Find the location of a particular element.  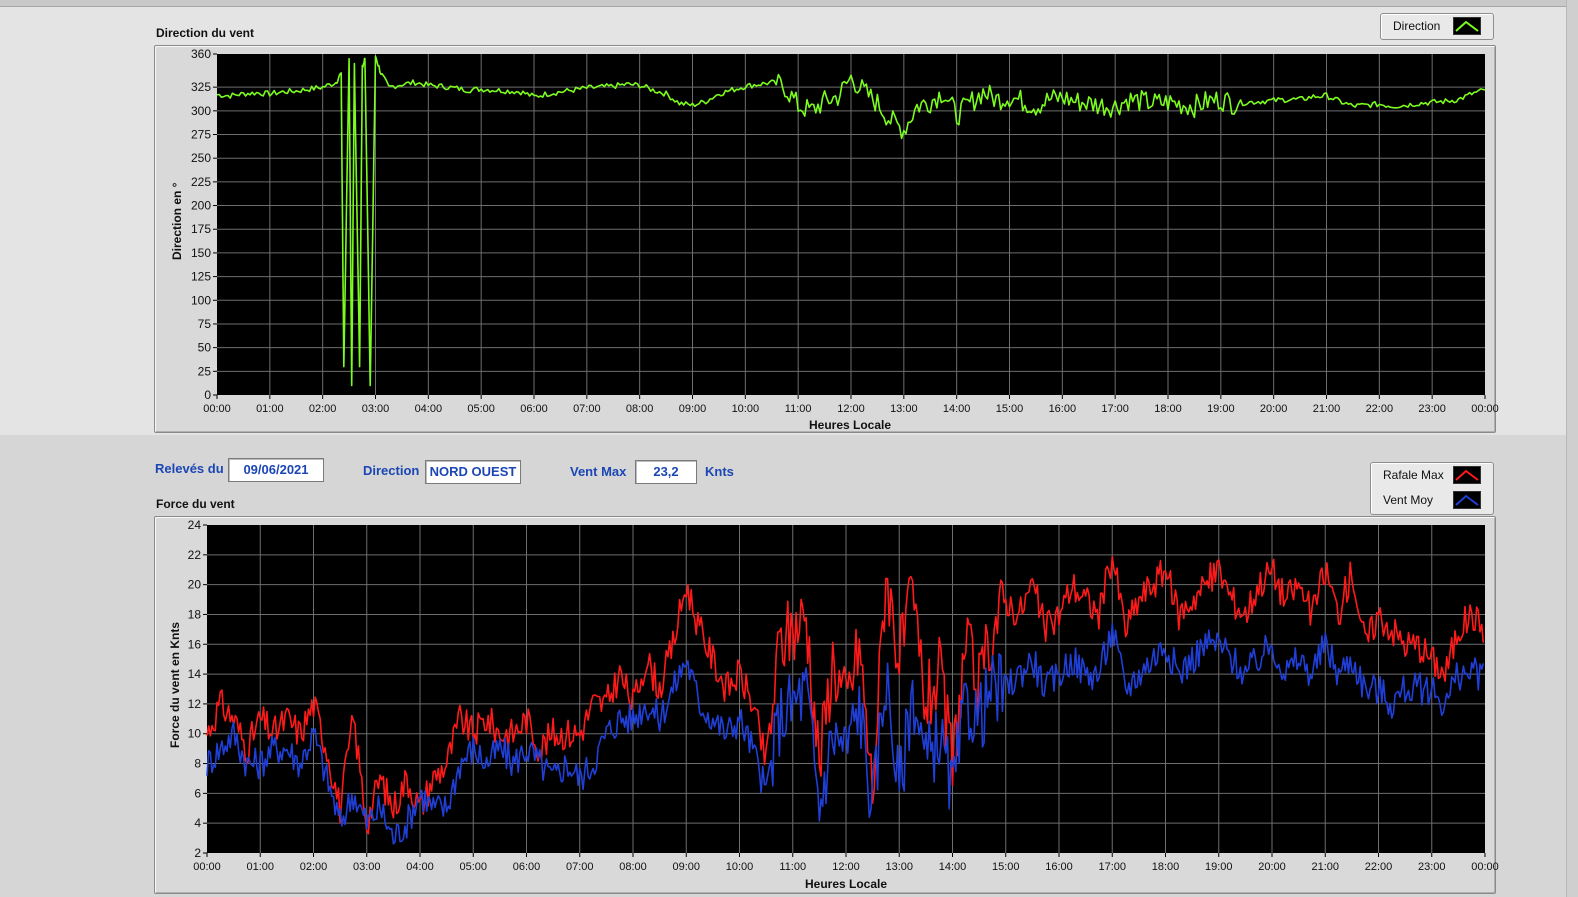

x-tick-label: 03:00 is located at coordinates (367, 867).